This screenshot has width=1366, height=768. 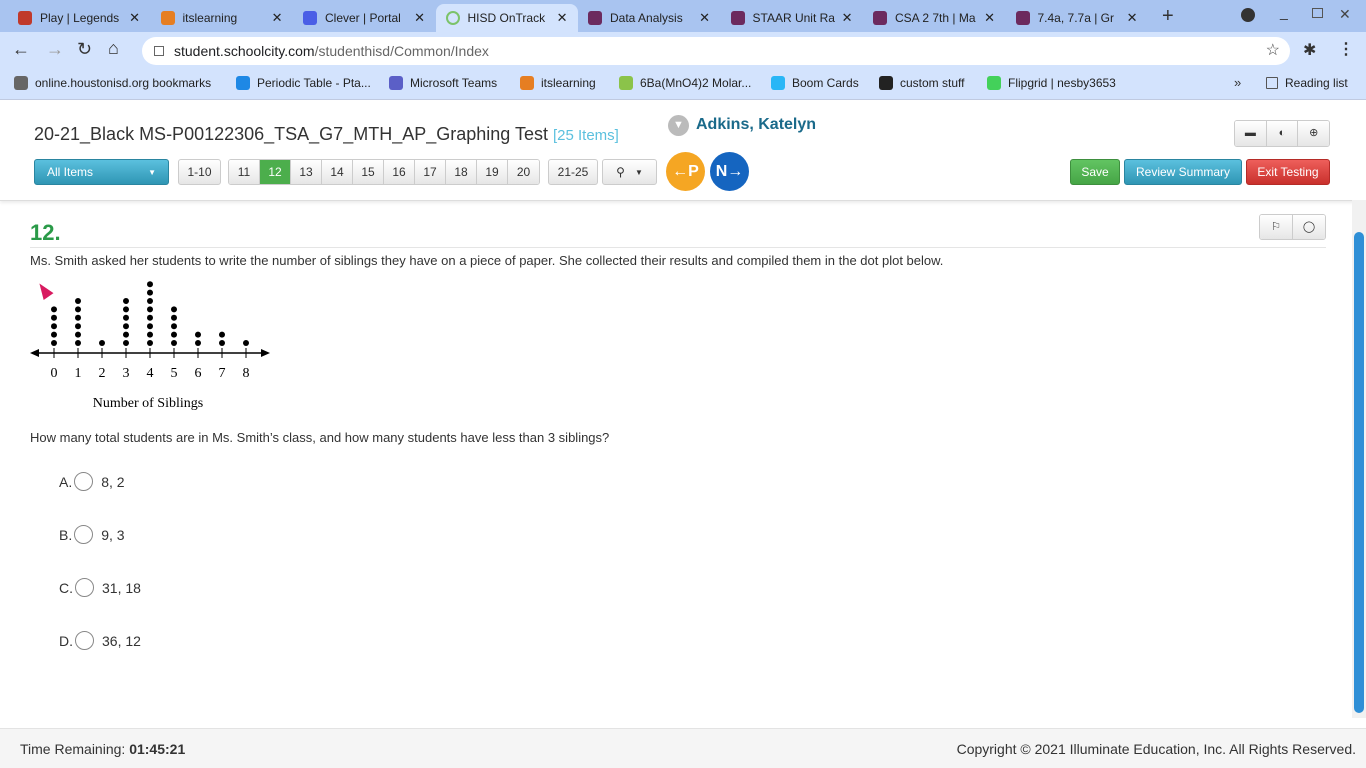 What do you see at coordinates (629, 172) in the screenshot?
I see `search-dropdown: ⚲ ▼` at bounding box center [629, 172].